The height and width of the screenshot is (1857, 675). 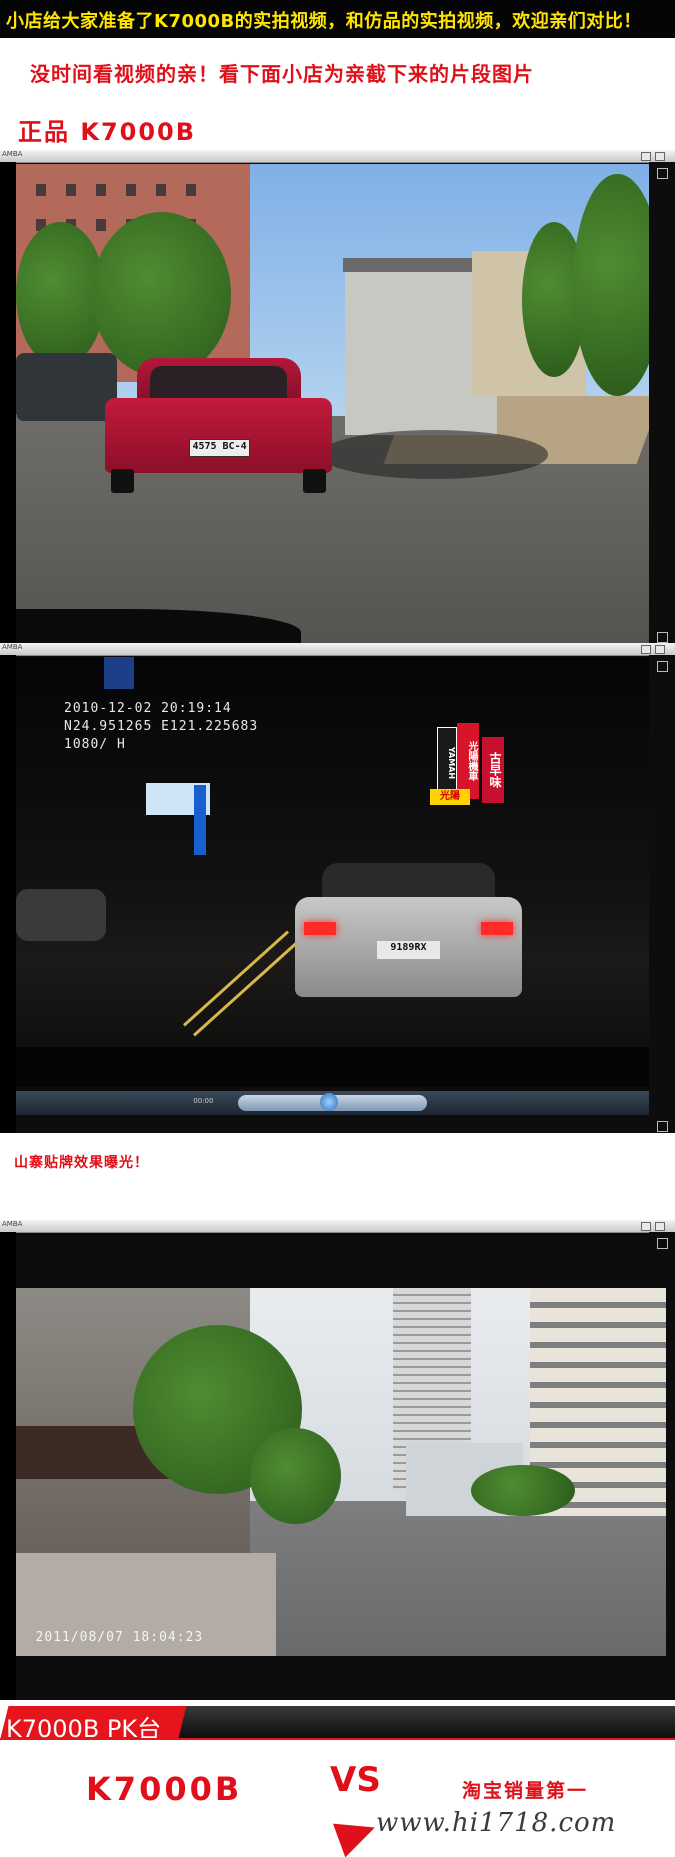 What do you see at coordinates (426, 1723) in the screenshot?
I see `pk-bar-strip` at bounding box center [426, 1723].